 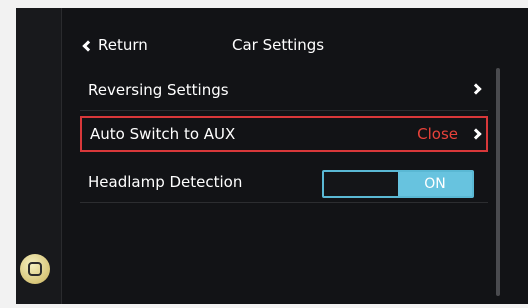 I want to click on home-button, so click(x=35, y=269).